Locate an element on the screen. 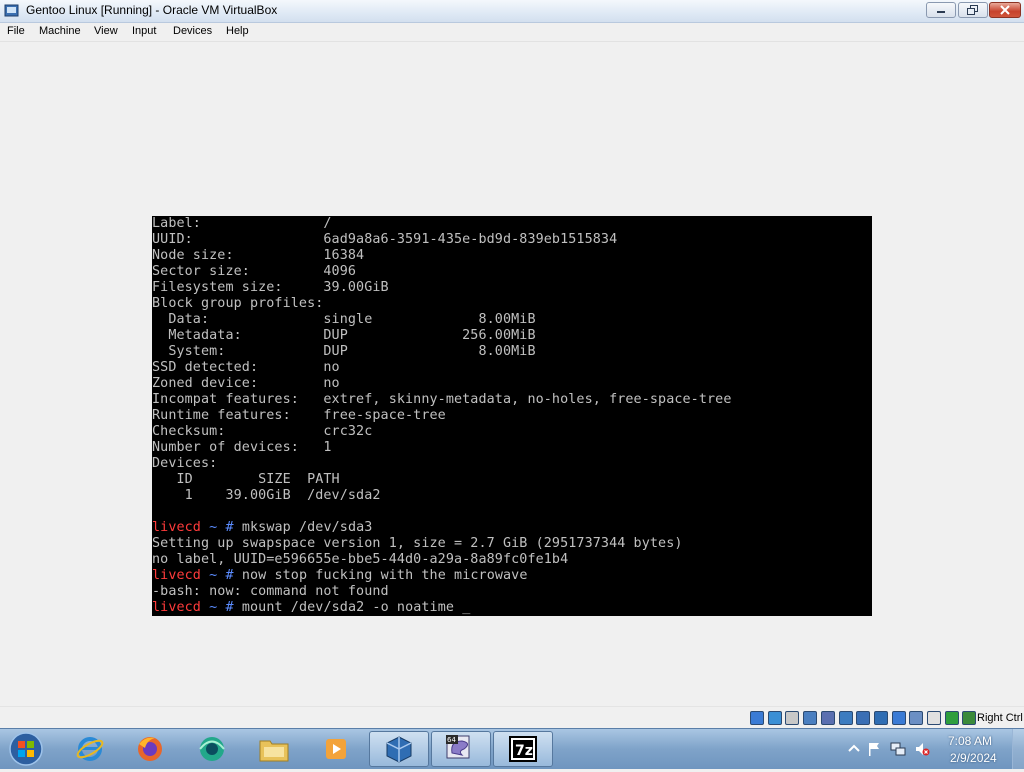 The height and width of the screenshot is (772, 1024). start-button is located at coordinates (26, 749).